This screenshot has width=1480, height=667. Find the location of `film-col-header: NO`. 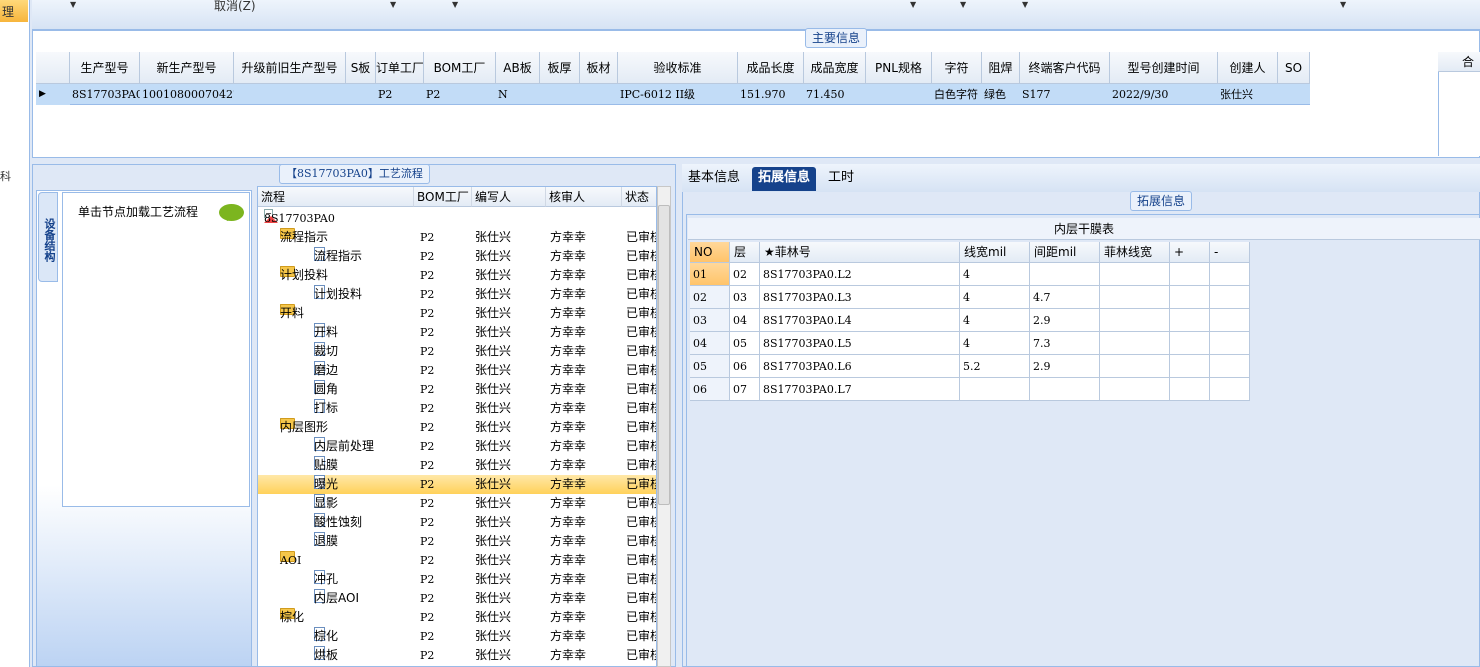

film-col-header: NO is located at coordinates (710, 252).